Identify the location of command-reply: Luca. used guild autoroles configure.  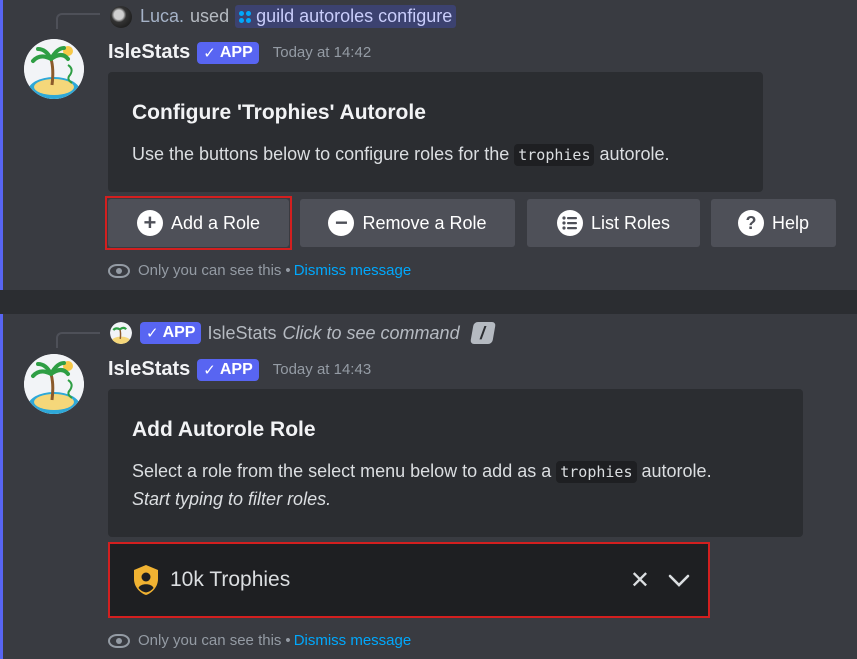
(283, 16).